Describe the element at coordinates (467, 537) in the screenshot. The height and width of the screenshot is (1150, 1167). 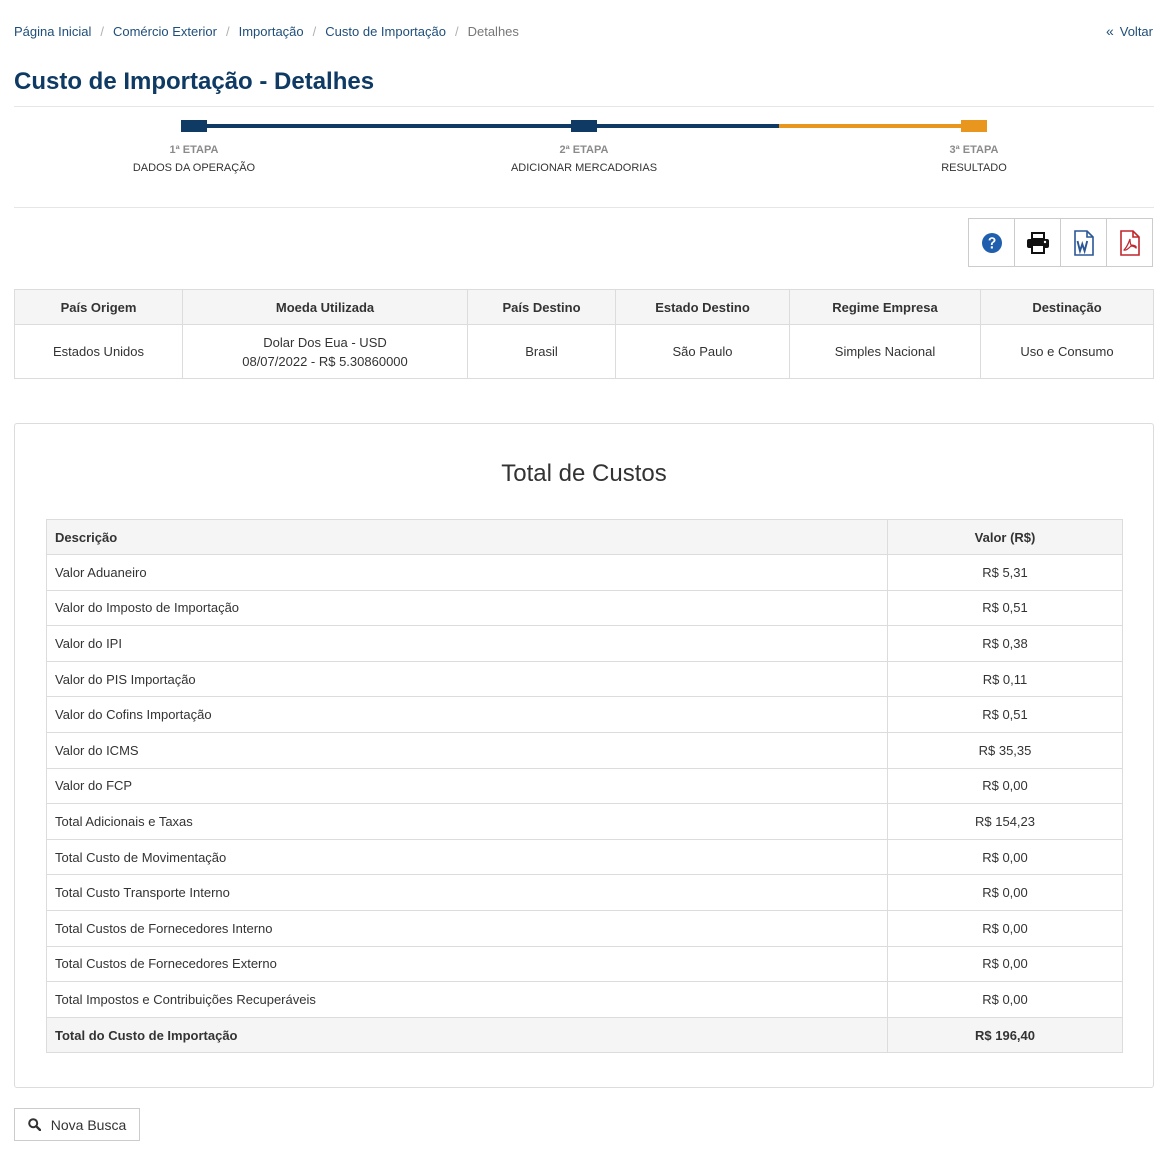
I see `header-descricao: Descrição` at that location.